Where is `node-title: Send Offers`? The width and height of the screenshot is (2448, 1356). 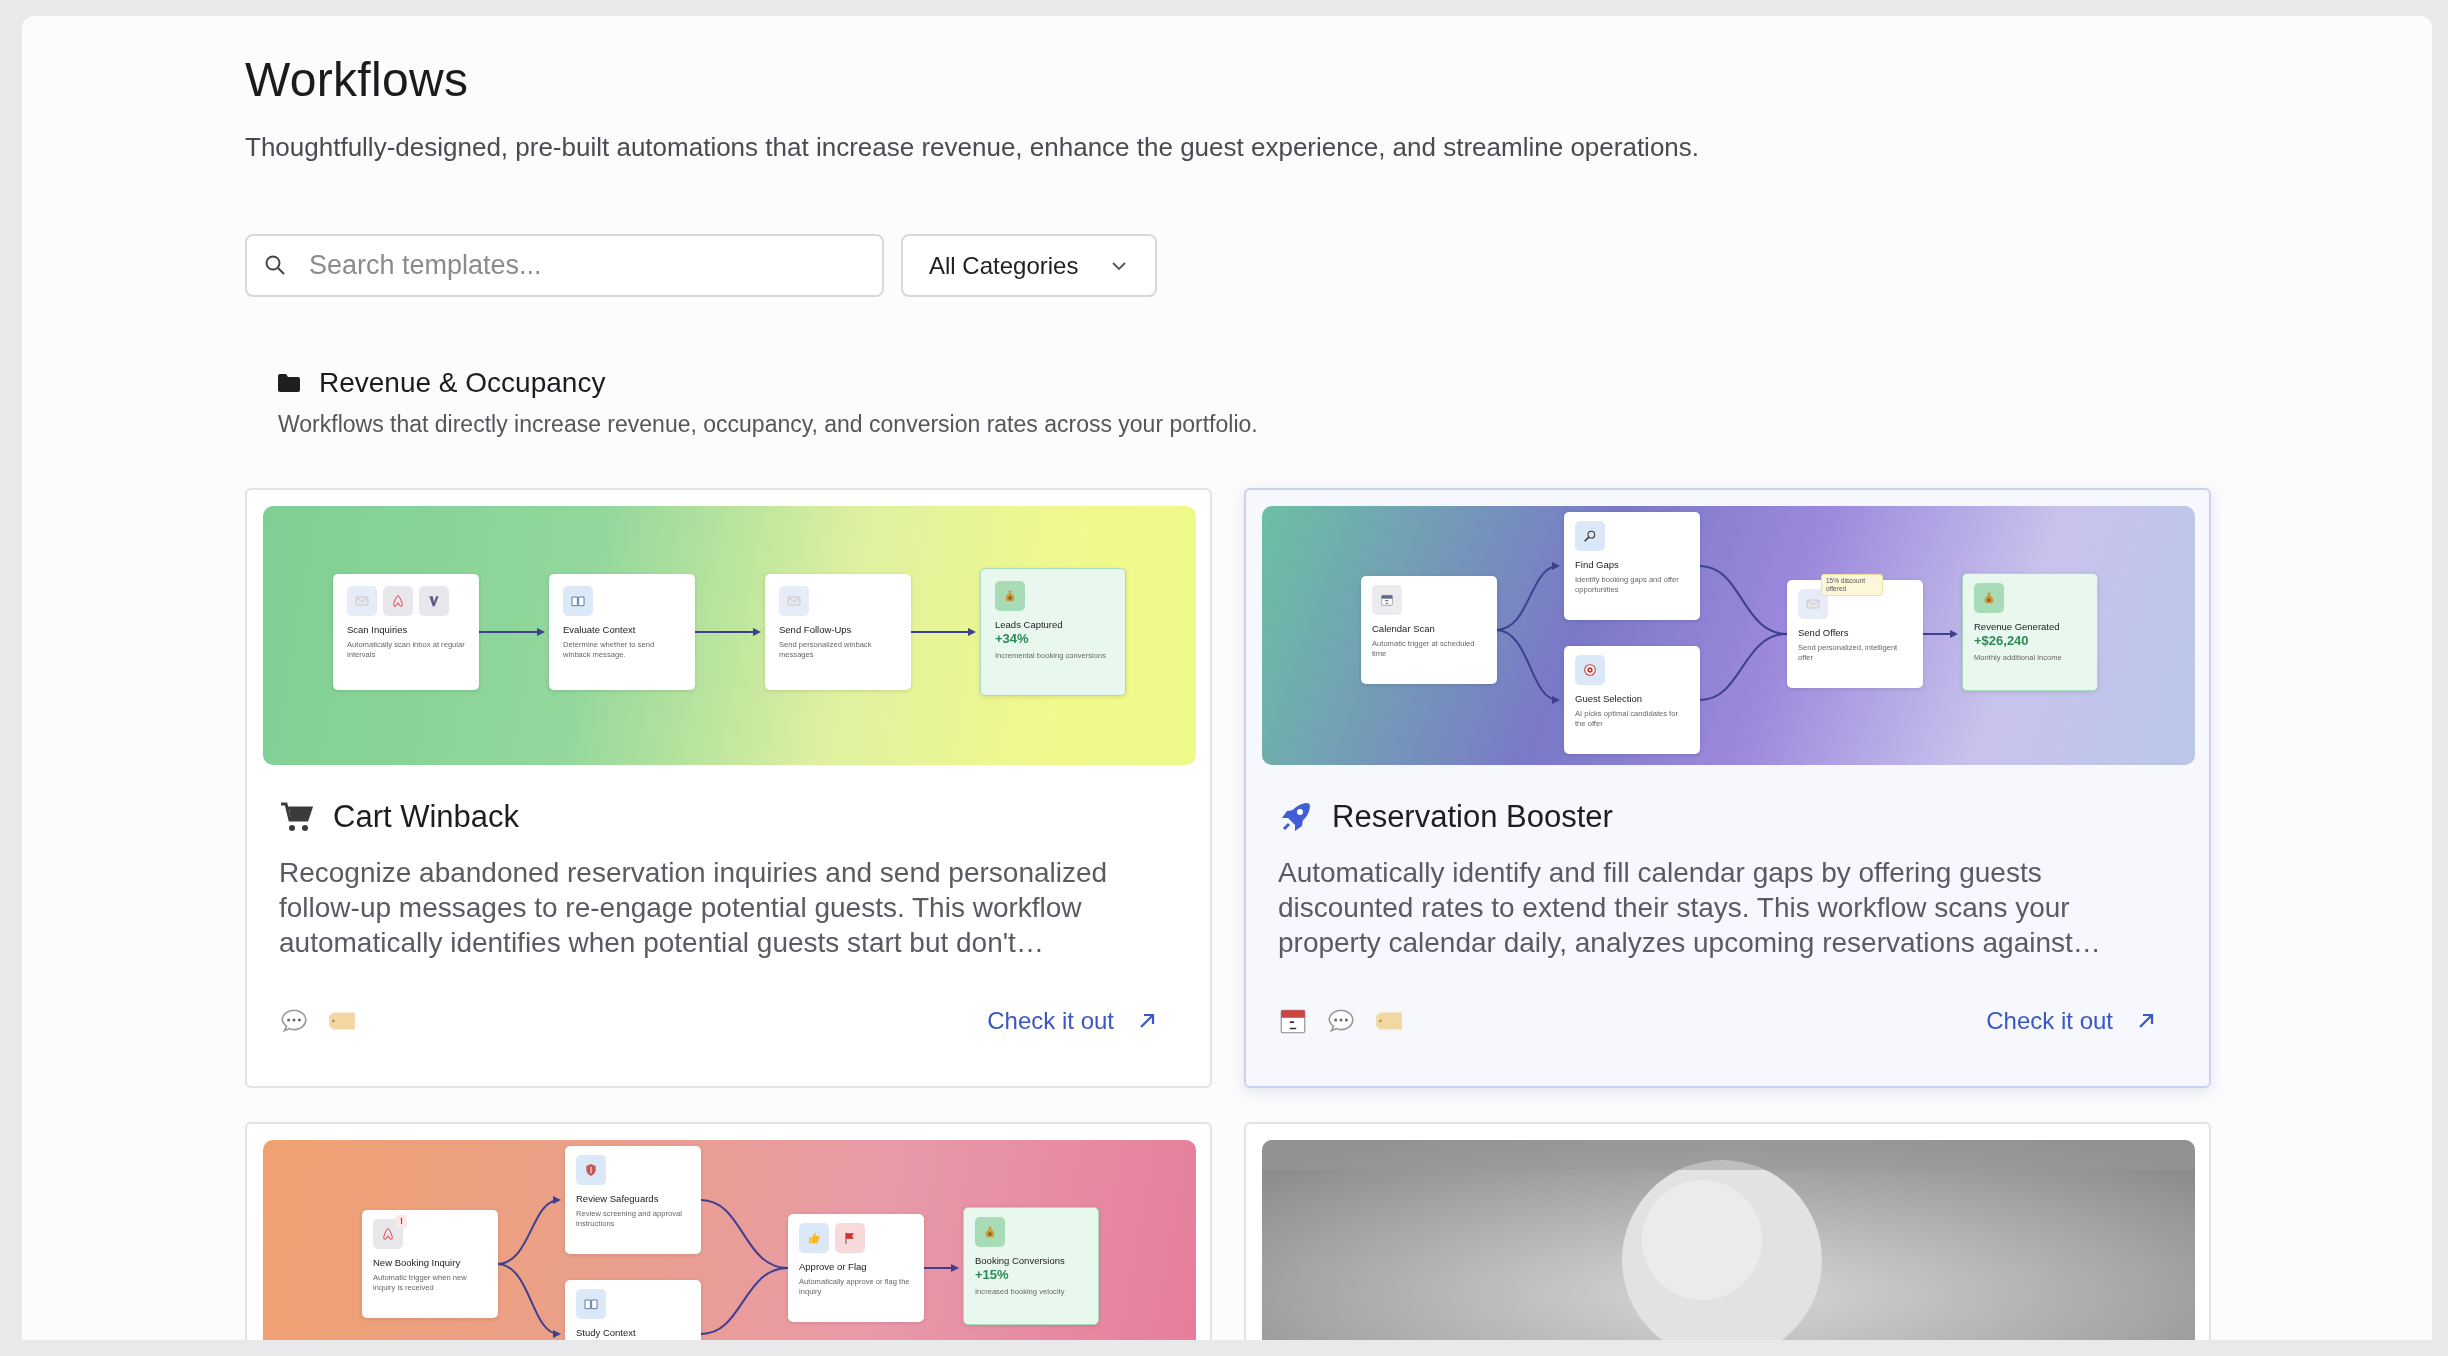 node-title: Send Offers is located at coordinates (1824, 633).